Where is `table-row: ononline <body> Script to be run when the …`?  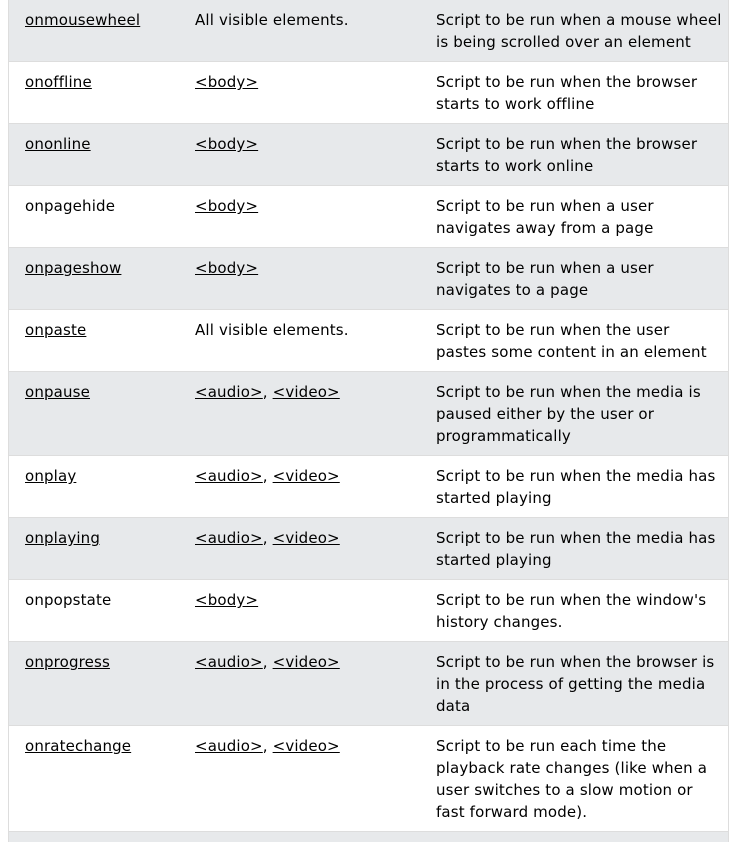
table-row: ononline <body> Script to be run when the … is located at coordinates (368, 154).